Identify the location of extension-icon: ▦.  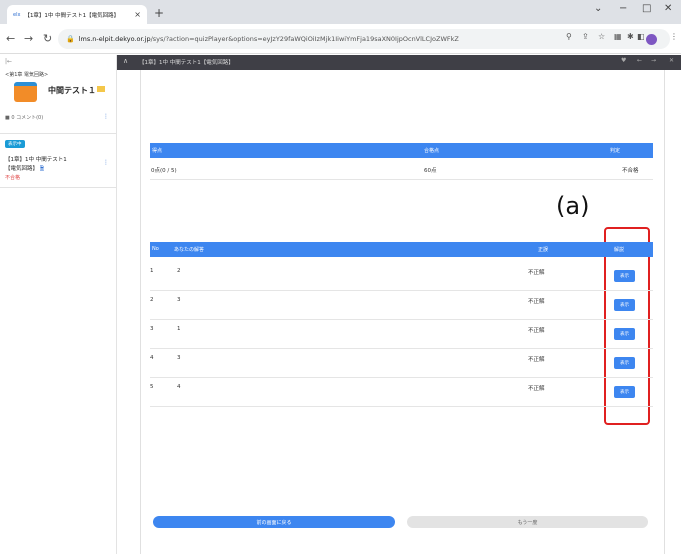
(618, 36).